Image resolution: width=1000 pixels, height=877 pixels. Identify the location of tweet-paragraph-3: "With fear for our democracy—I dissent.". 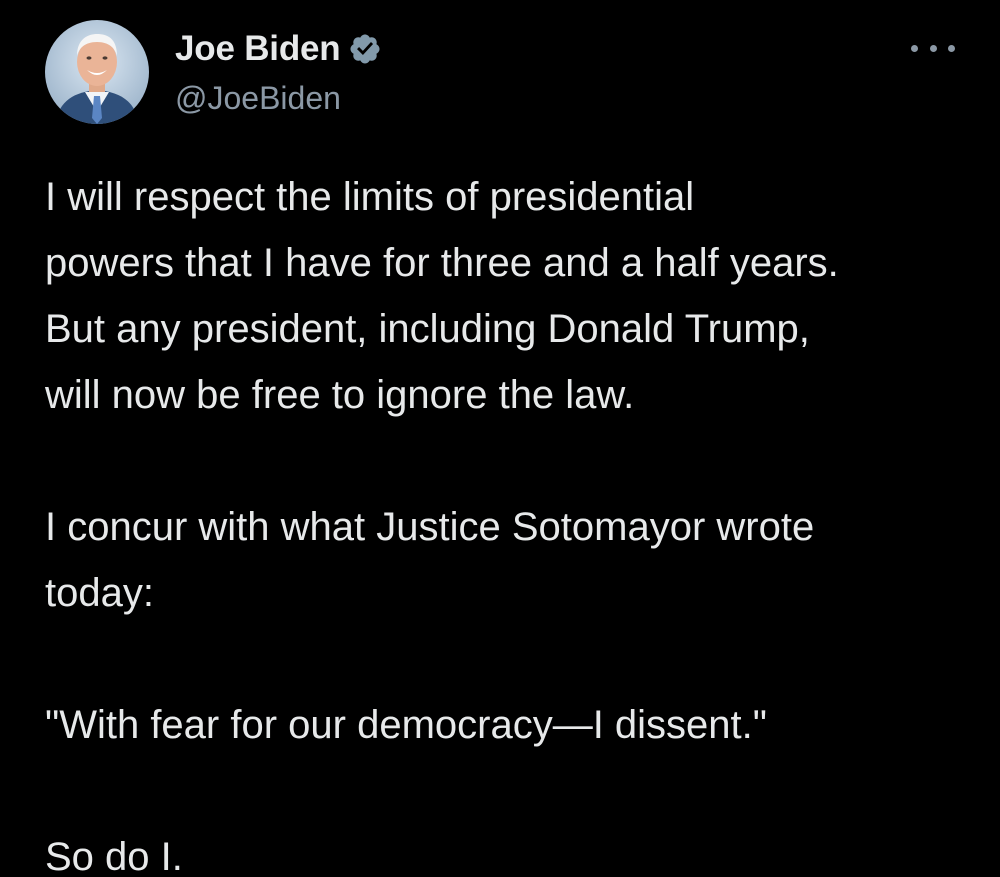
(406, 725).